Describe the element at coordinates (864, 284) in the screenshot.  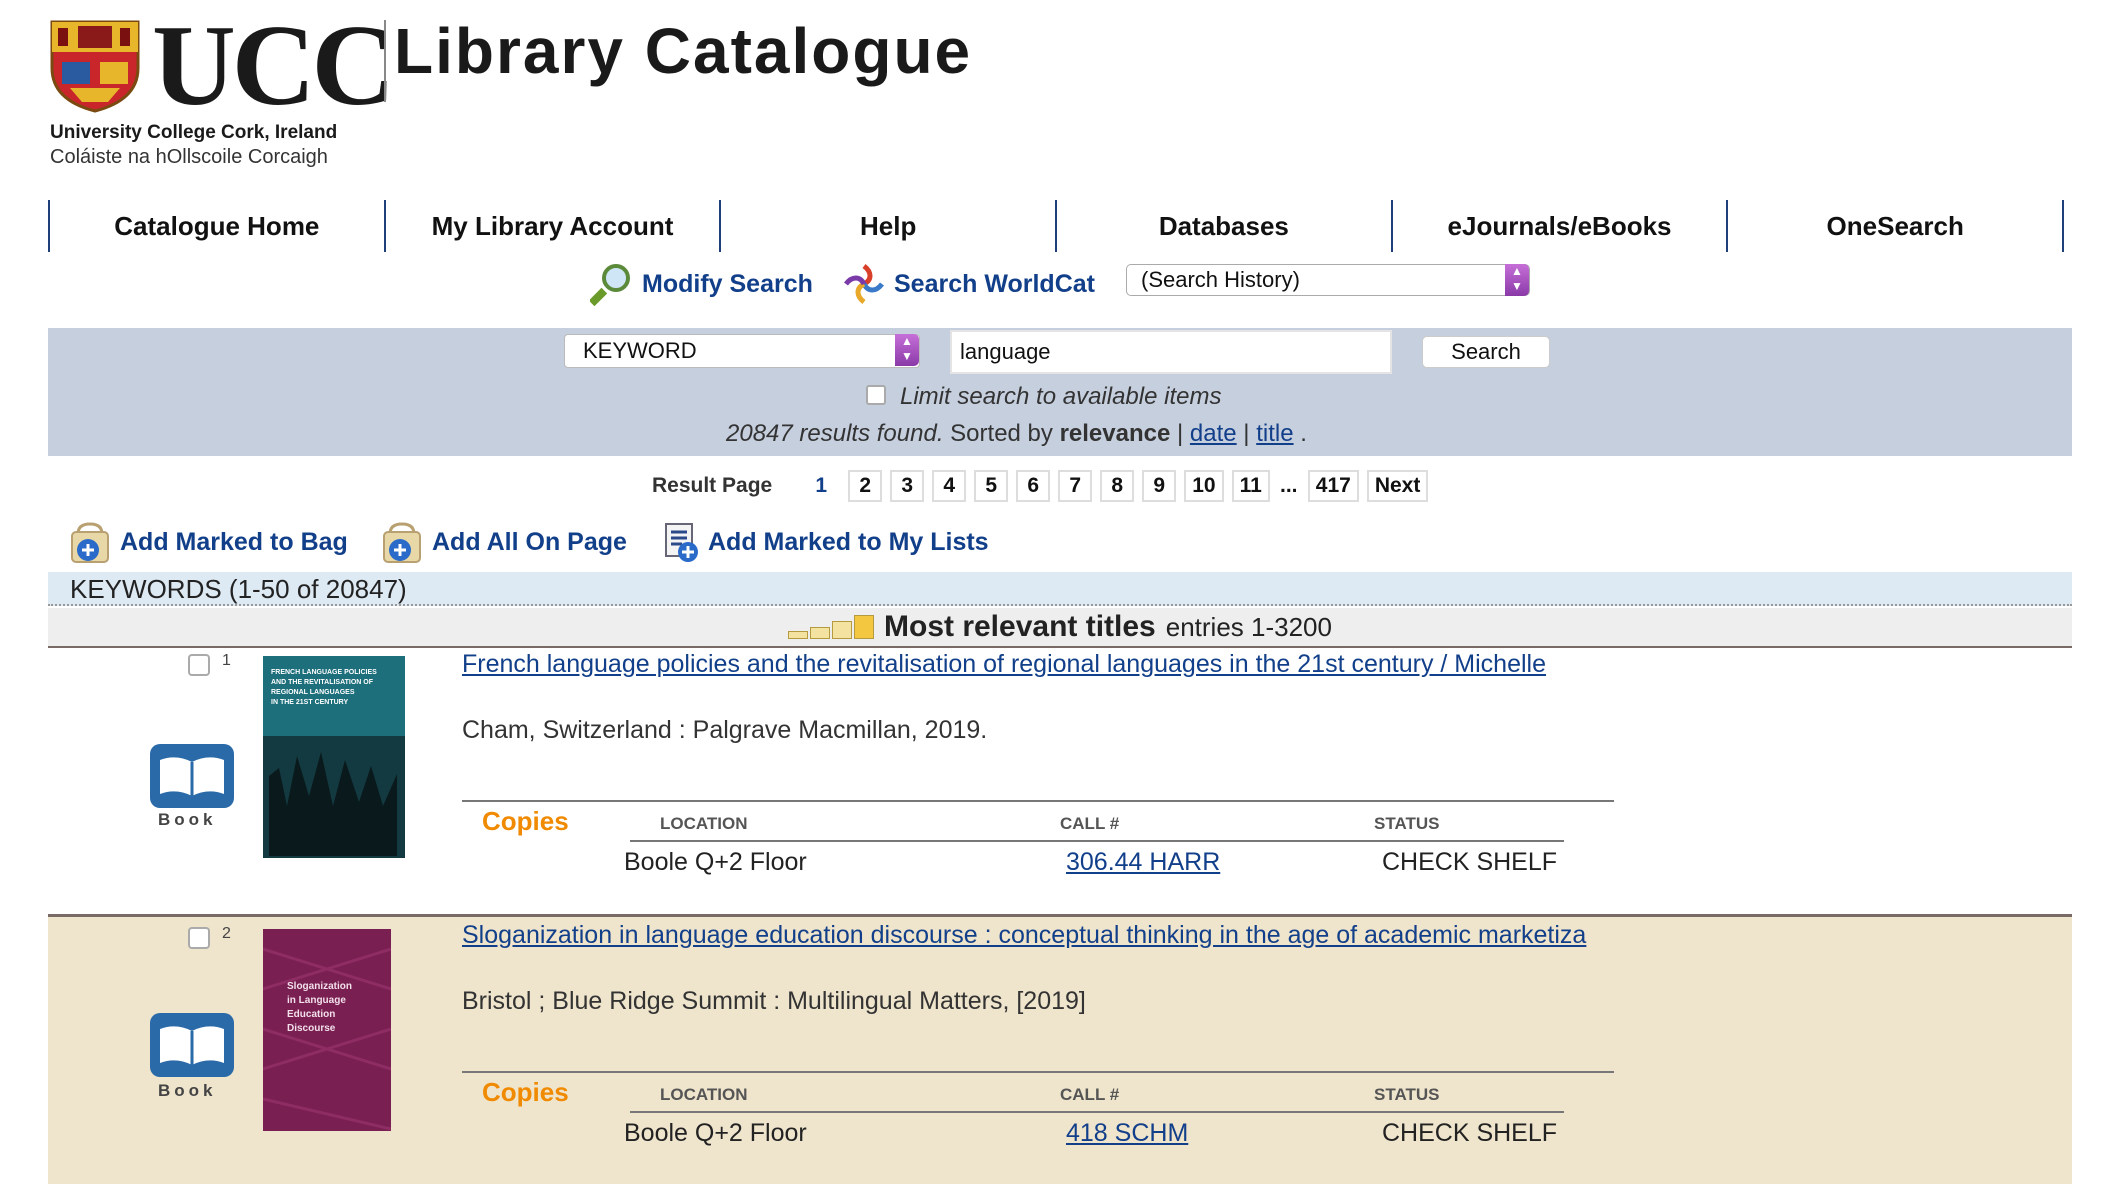
I see `worldcat-icon` at that location.